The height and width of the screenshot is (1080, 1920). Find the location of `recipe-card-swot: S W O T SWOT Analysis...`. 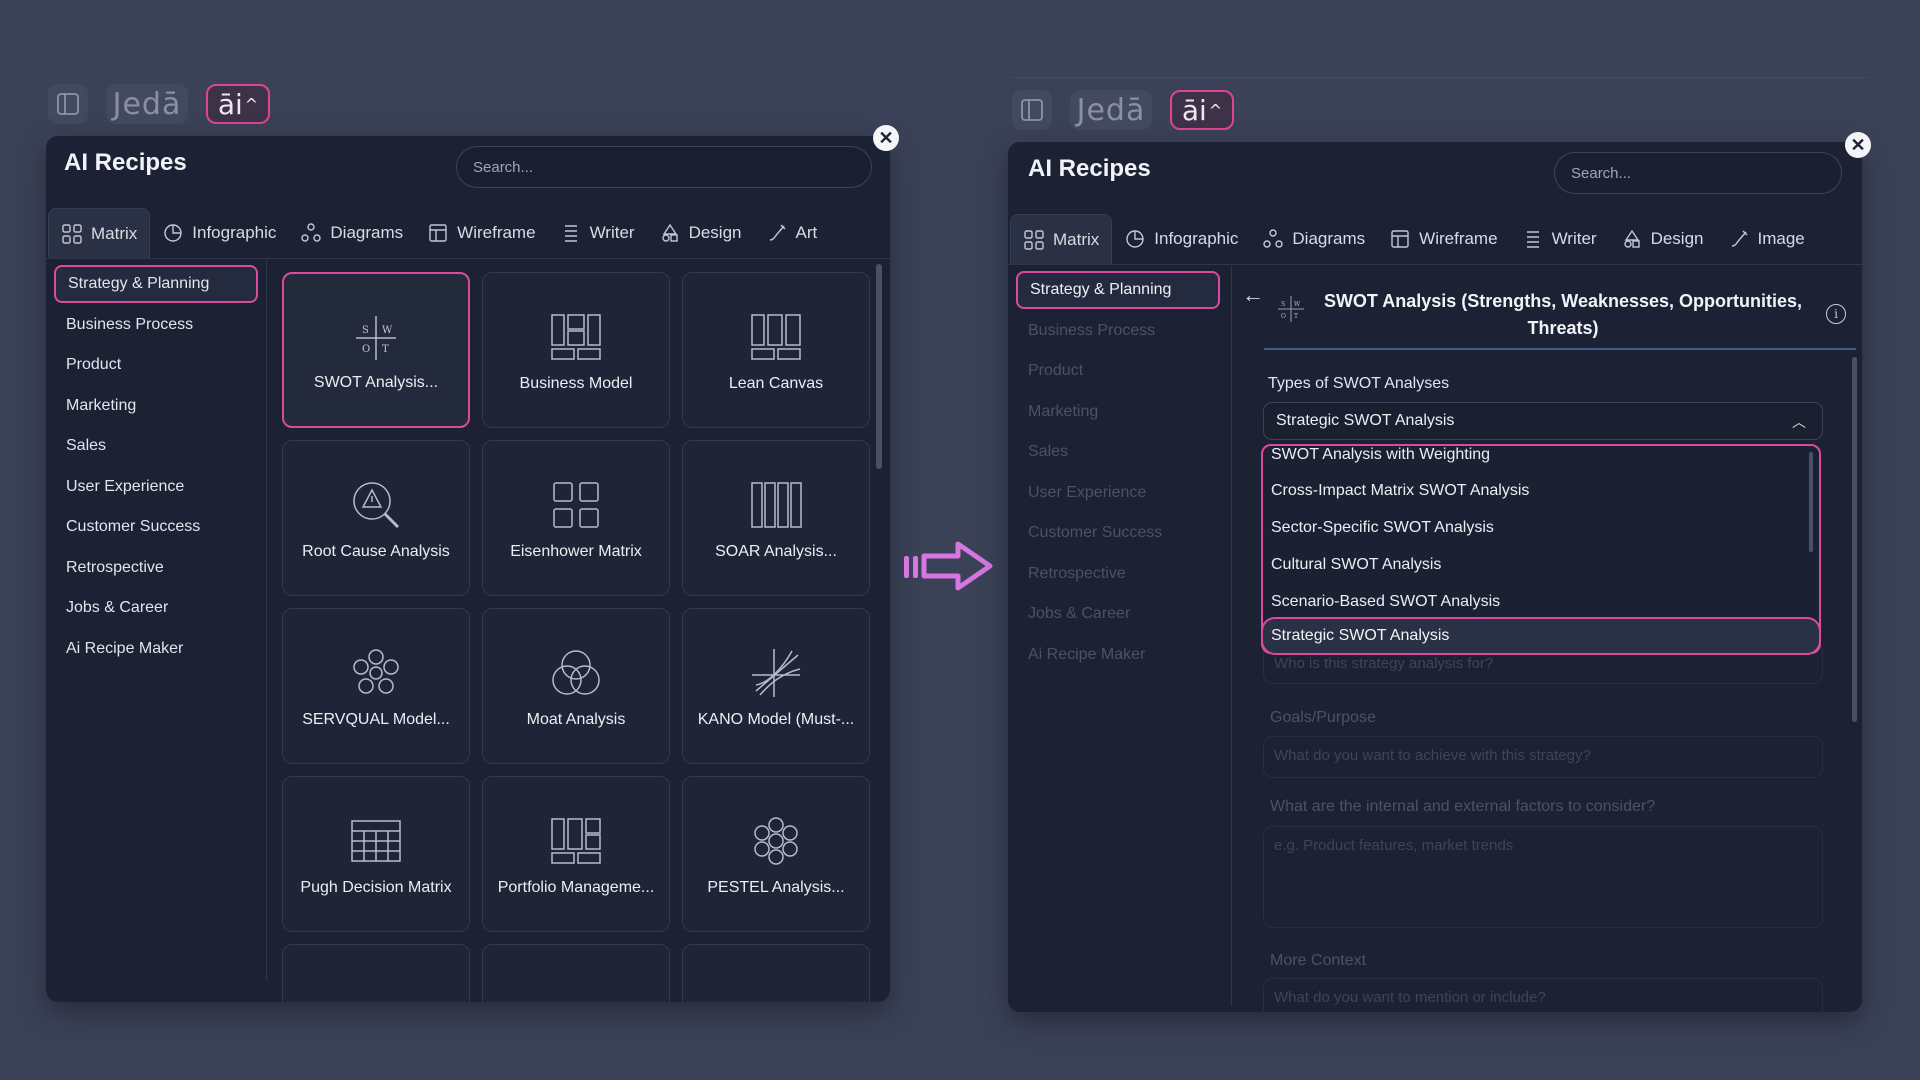

recipe-card-swot: S W O T SWOT Analysis... is located at coordinates (376, 350).